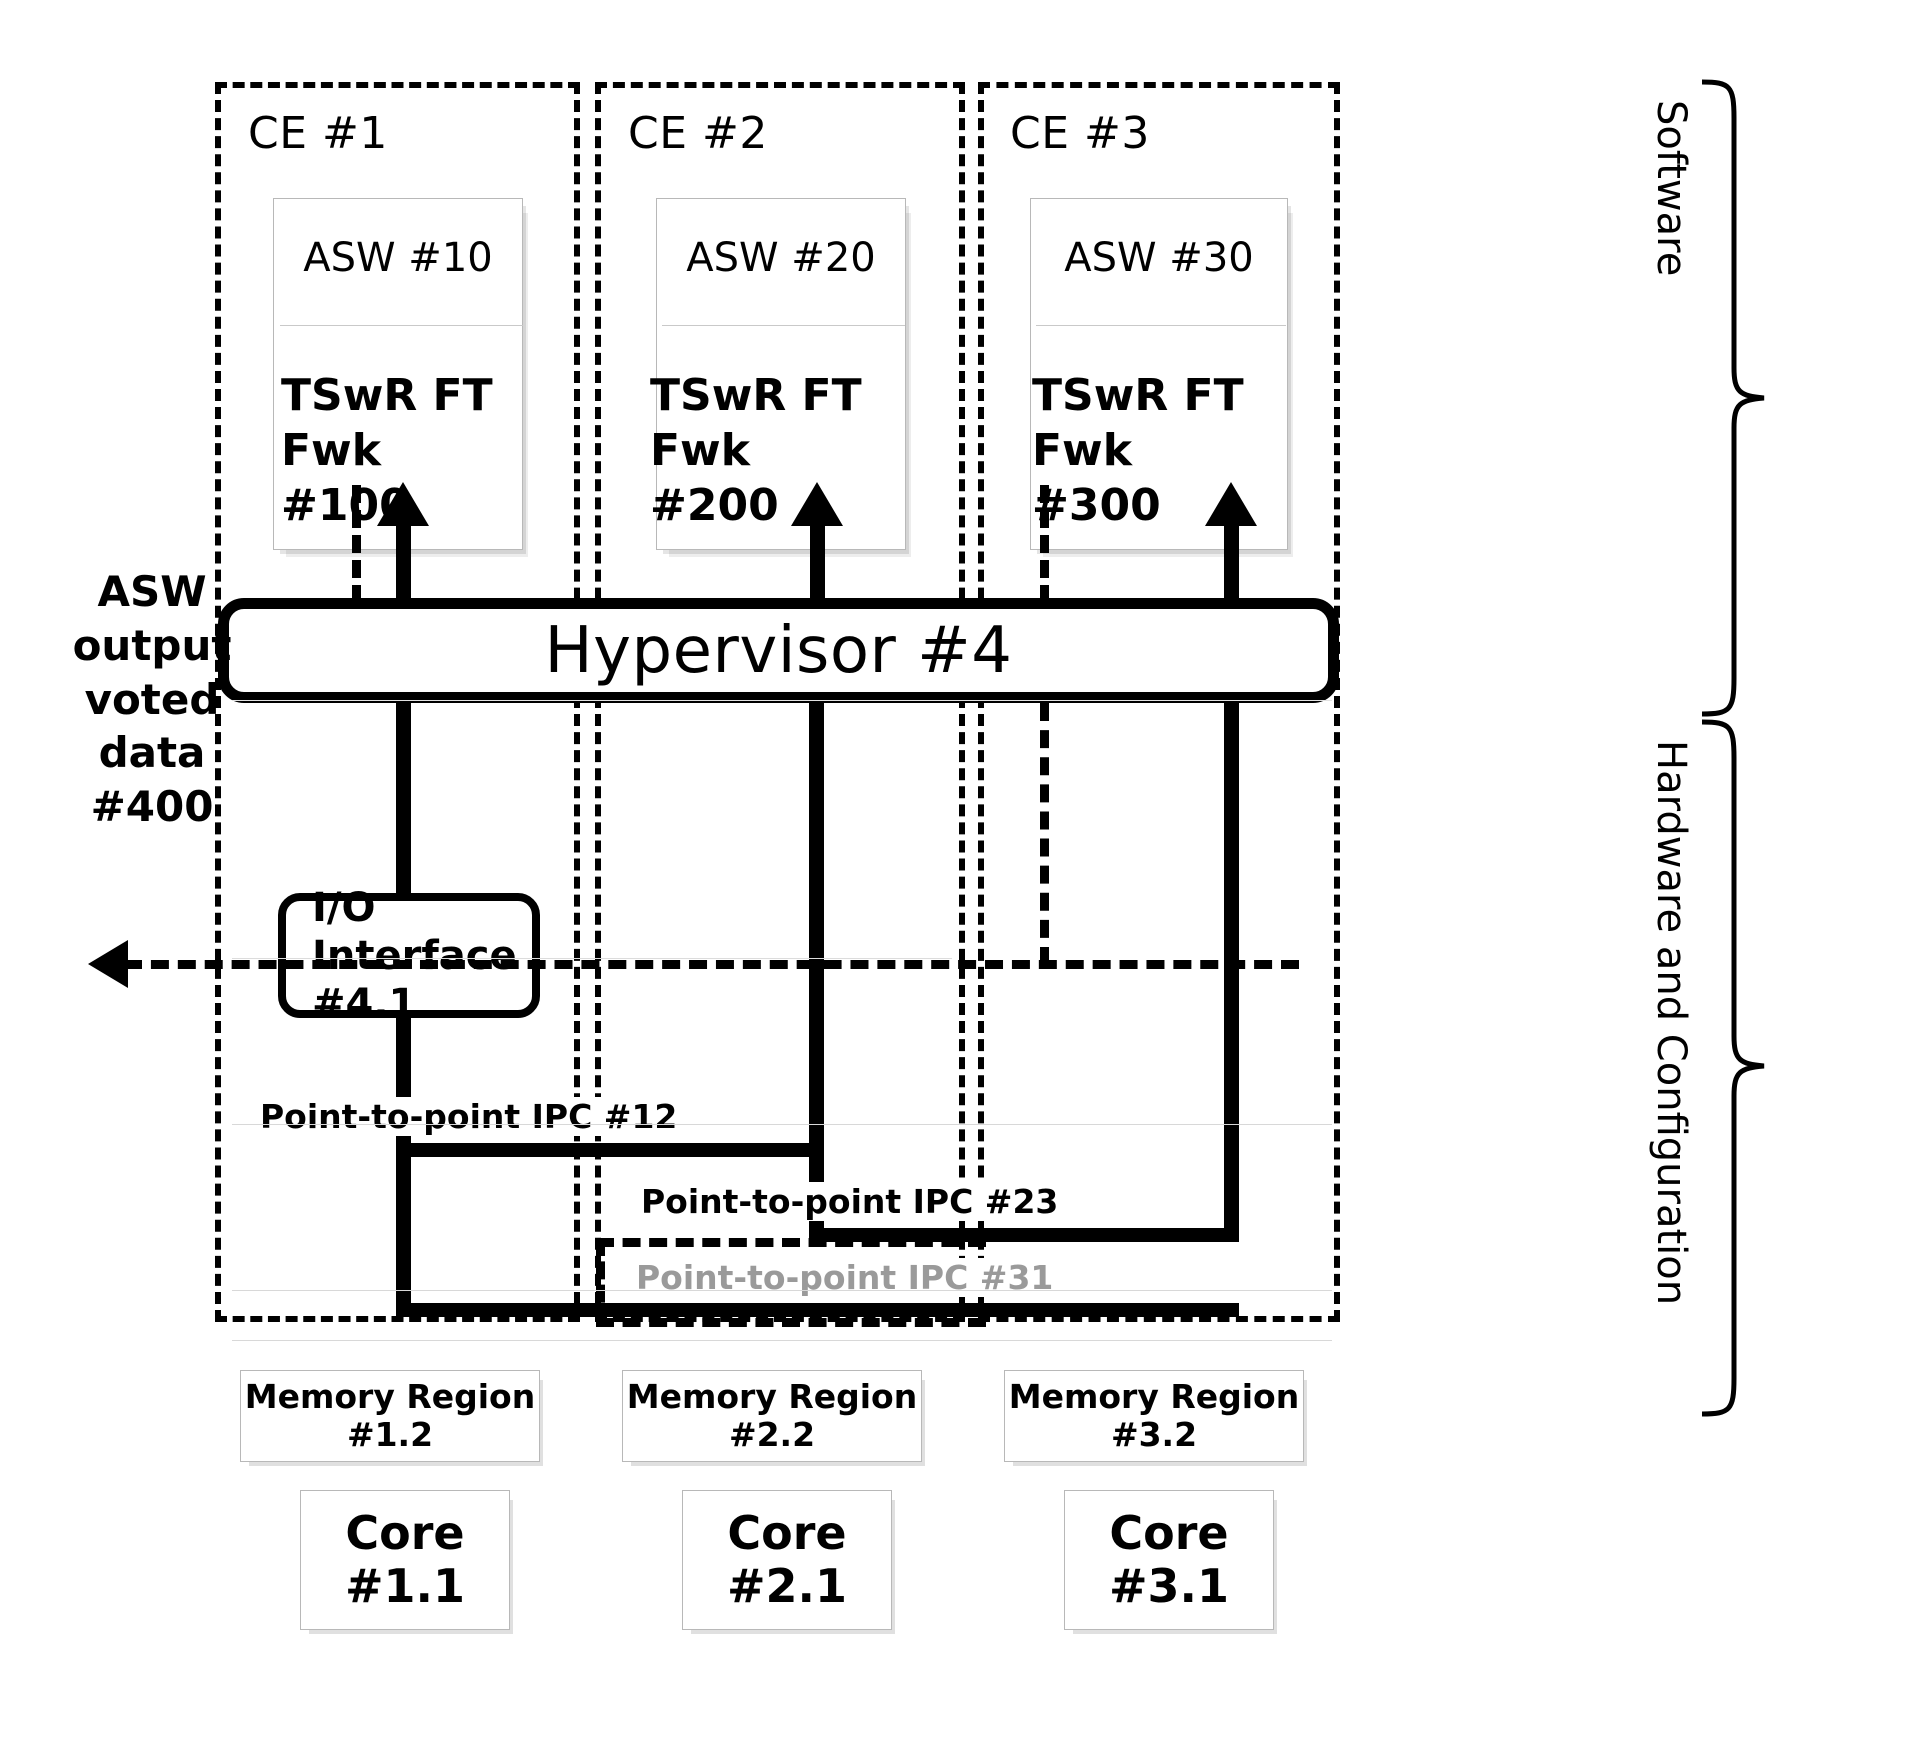 Image resolution: width=1925 pixels, height=1741 pixels. I want to click on core-box-ce2: Core #2.1, so click(787, 1560).